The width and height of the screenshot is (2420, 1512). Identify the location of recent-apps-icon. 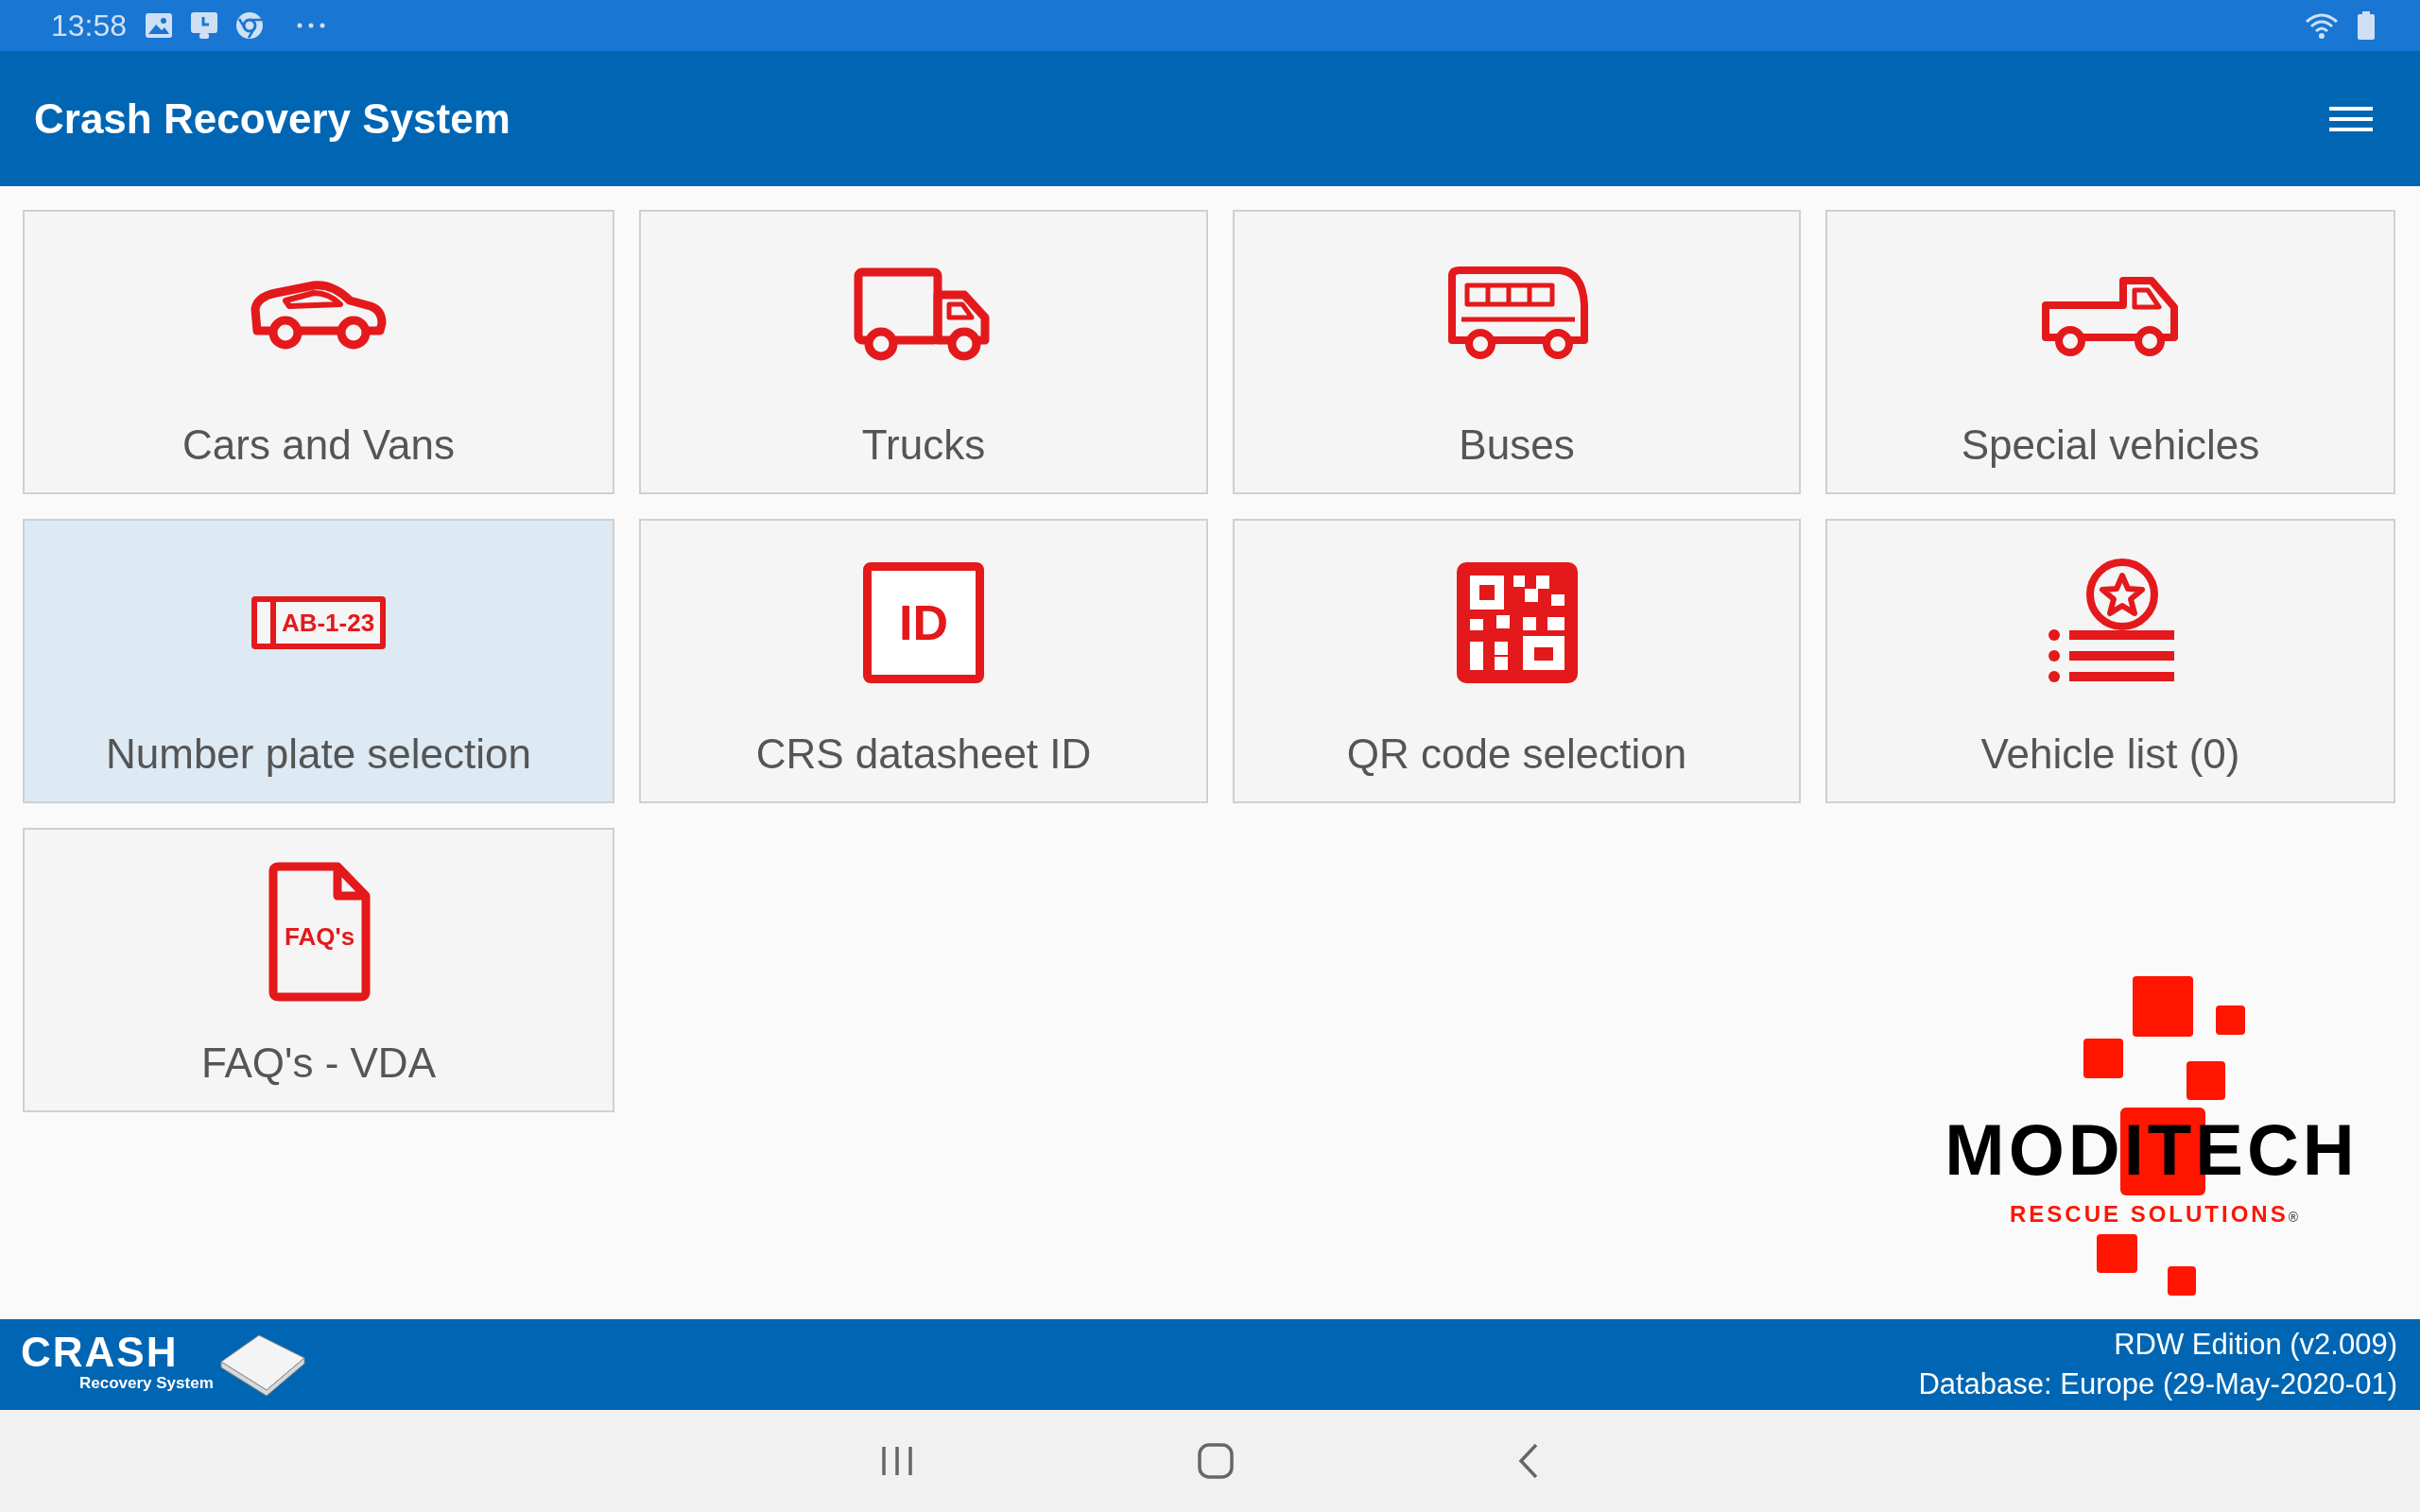
(897, 1461).